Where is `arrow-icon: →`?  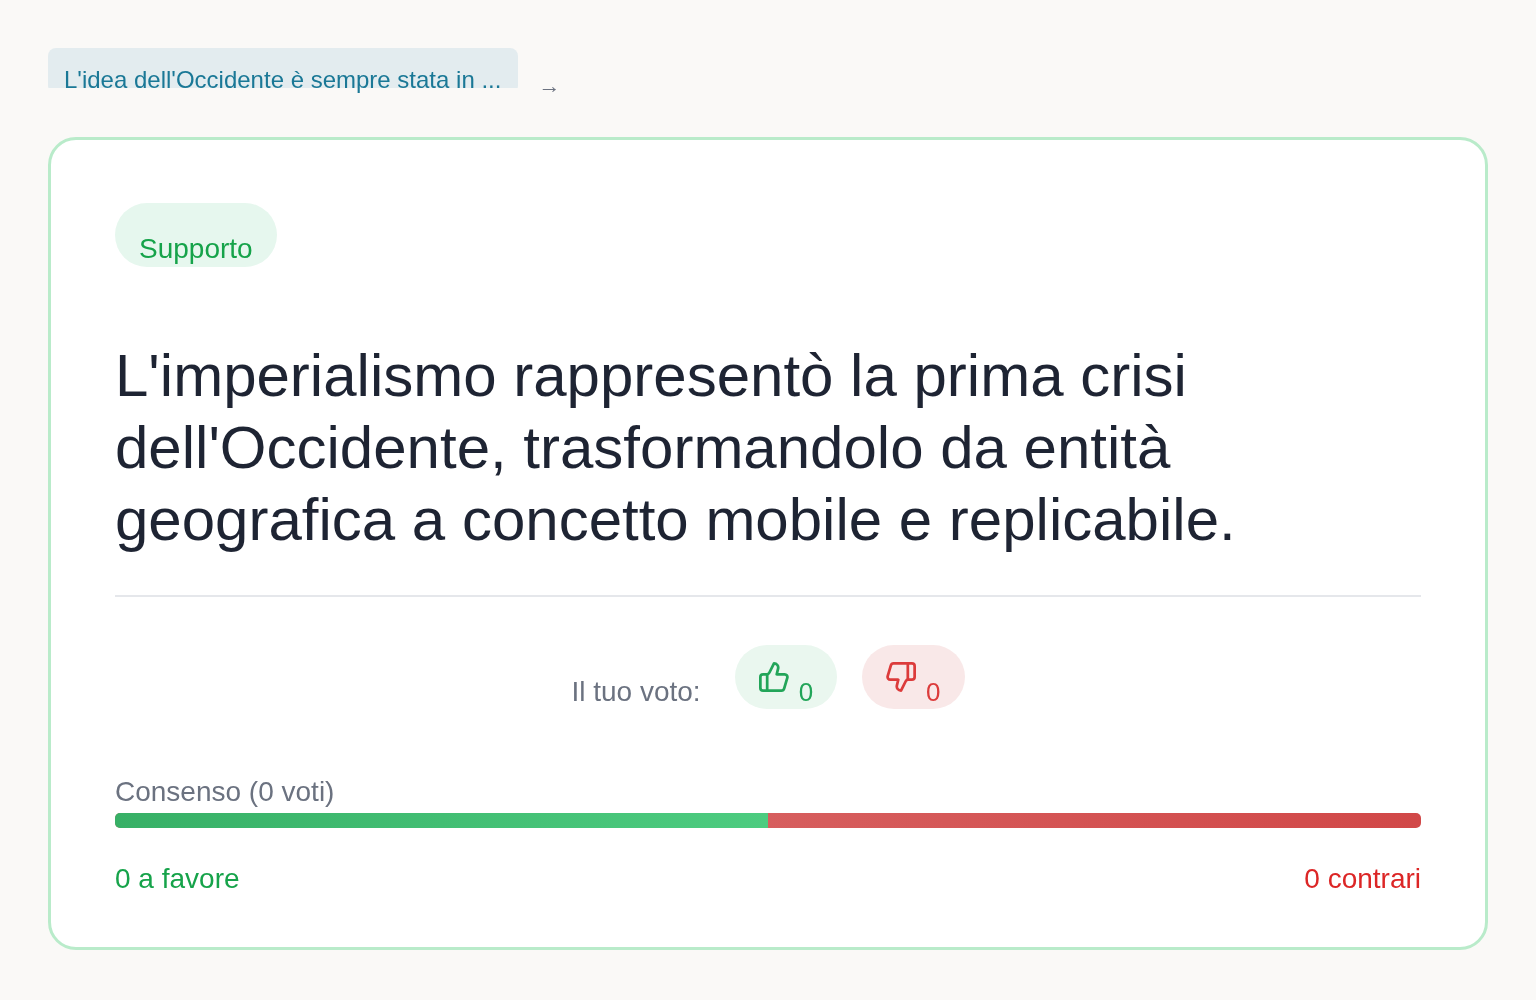
arrow-icon: → is located at coordinates (549, 86).